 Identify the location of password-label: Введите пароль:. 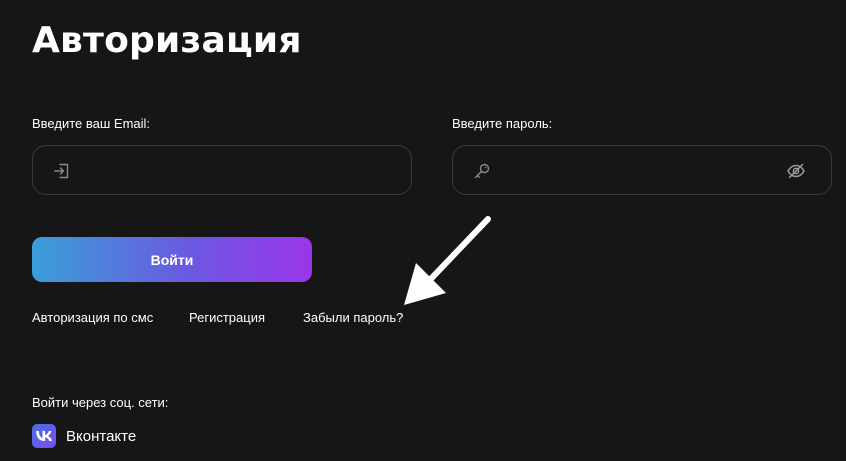
(502, 123).